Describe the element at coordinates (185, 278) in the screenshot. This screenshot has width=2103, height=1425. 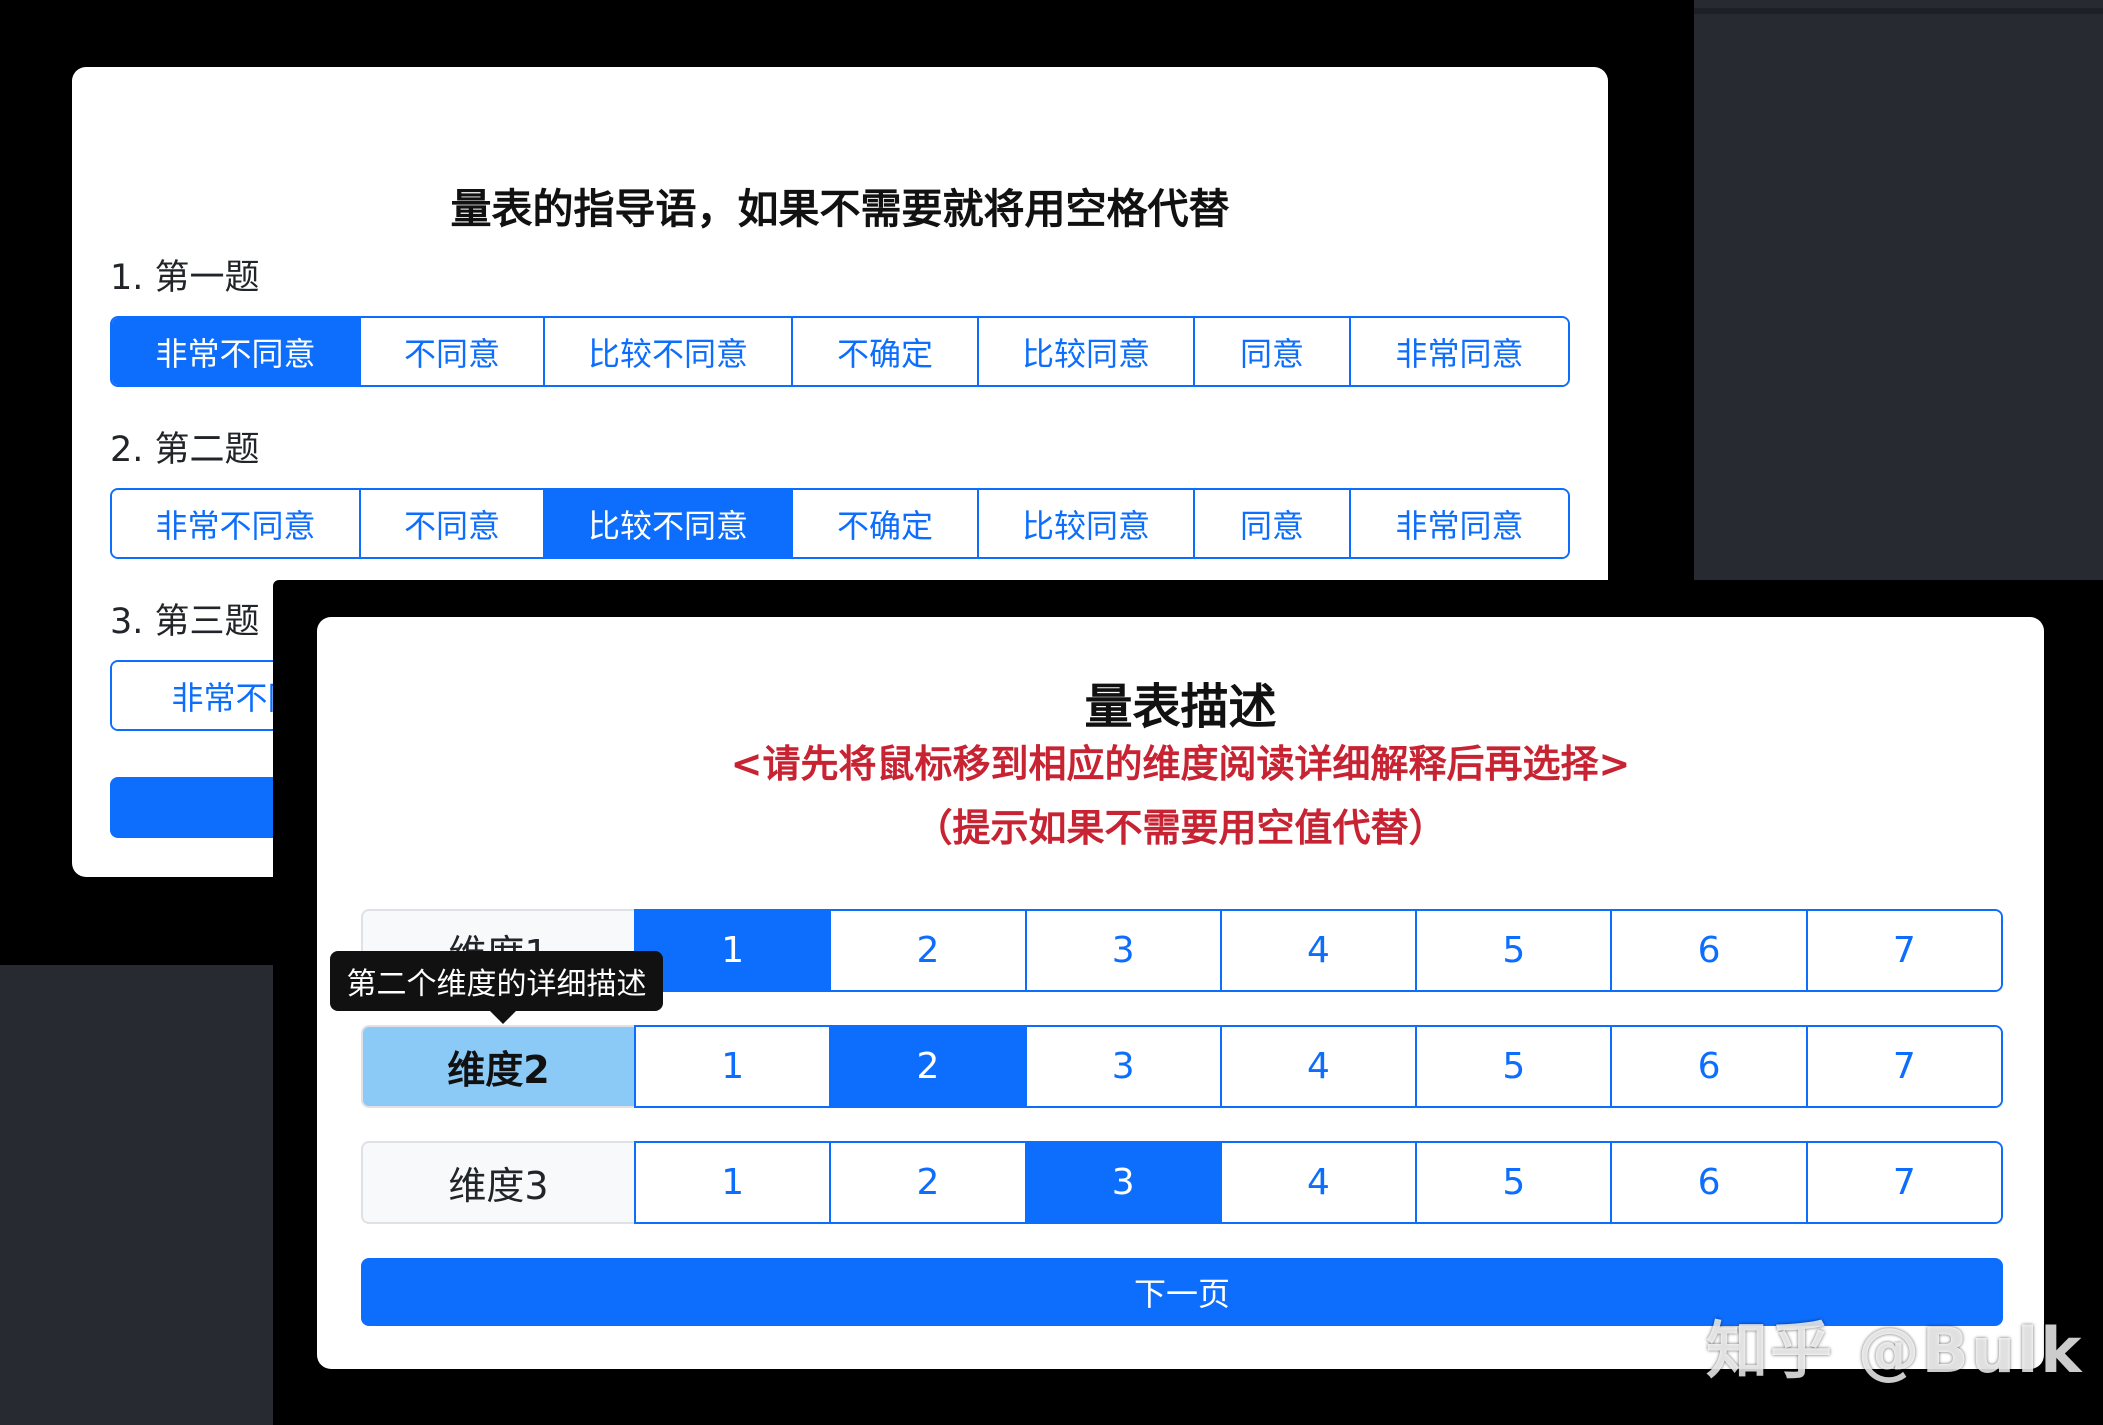
I see `question-1-label: 1. 第一题` at that location.